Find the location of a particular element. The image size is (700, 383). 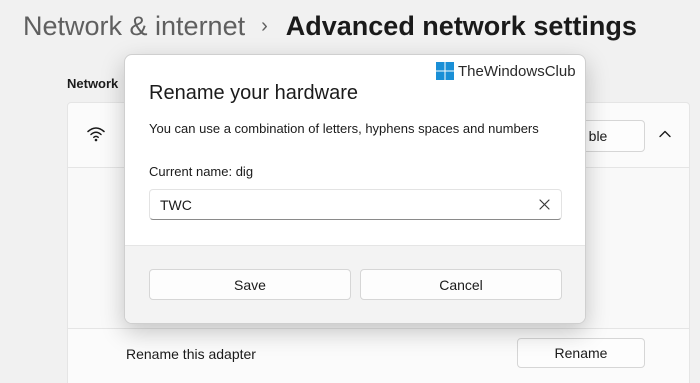

cancel-button-label: Cancel is located at coordinates (461, 284).